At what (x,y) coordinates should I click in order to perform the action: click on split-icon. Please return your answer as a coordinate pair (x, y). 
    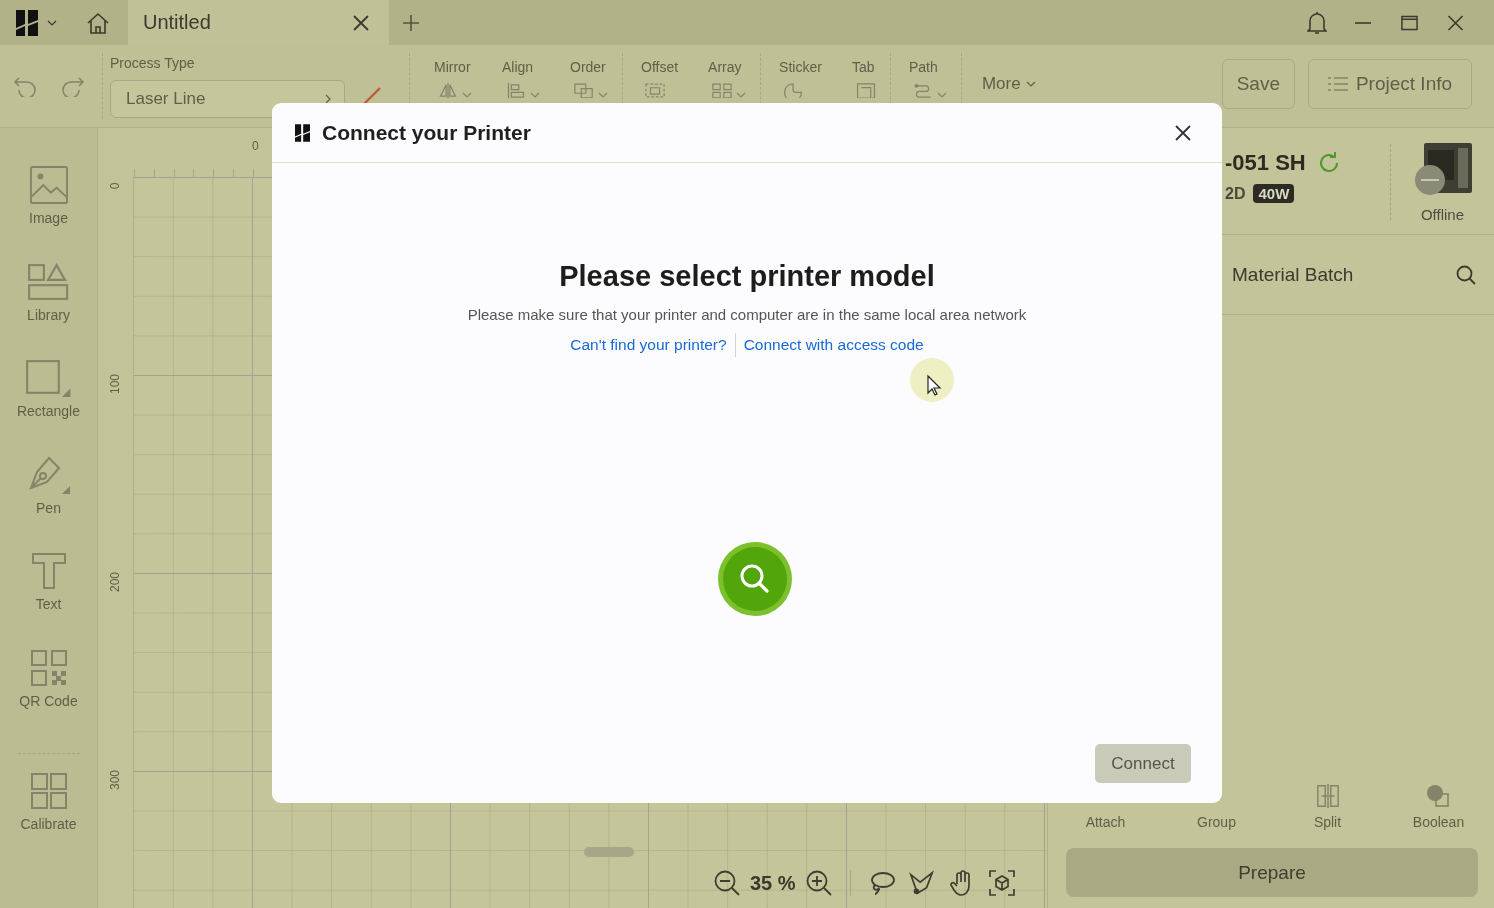
    Looking at the image, I should click on (1327, 796).